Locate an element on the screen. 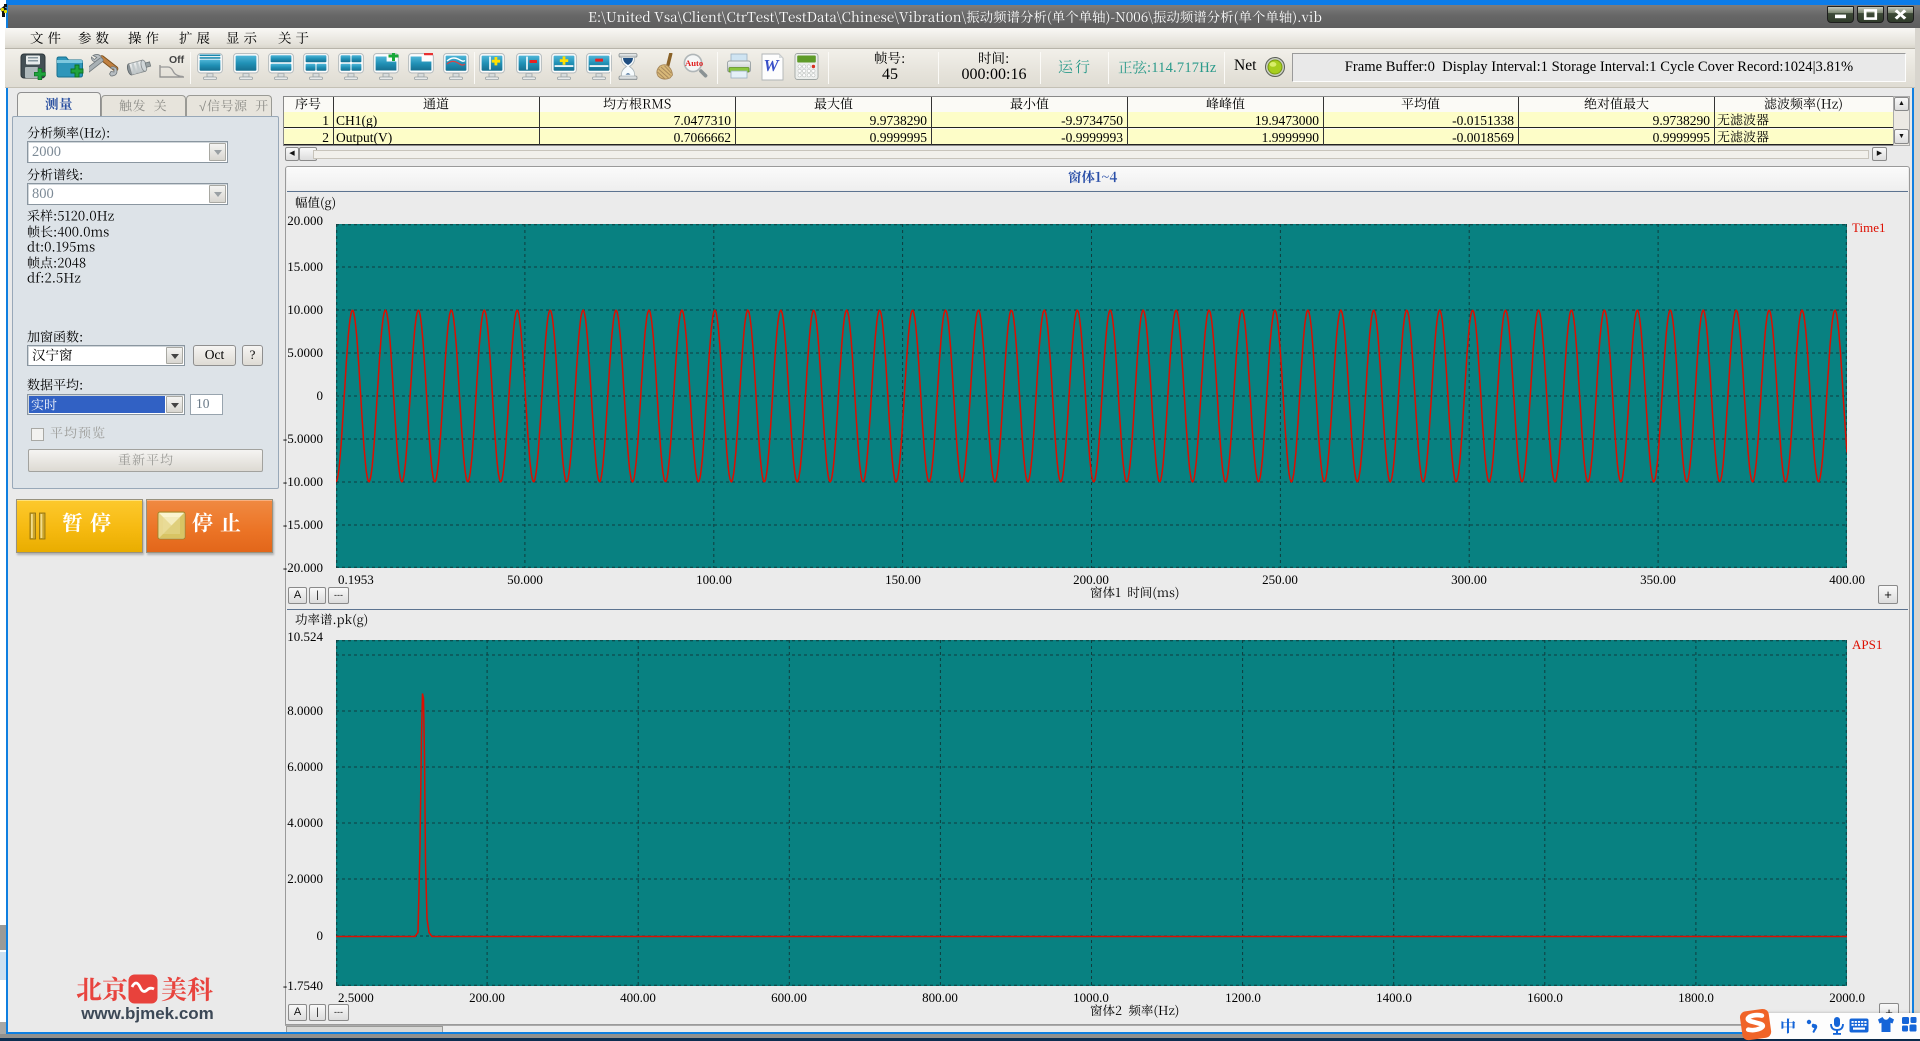 The width and height of the screenshot is (1920, 1041). svg-text: Auto is located at coordinates (694, 63).